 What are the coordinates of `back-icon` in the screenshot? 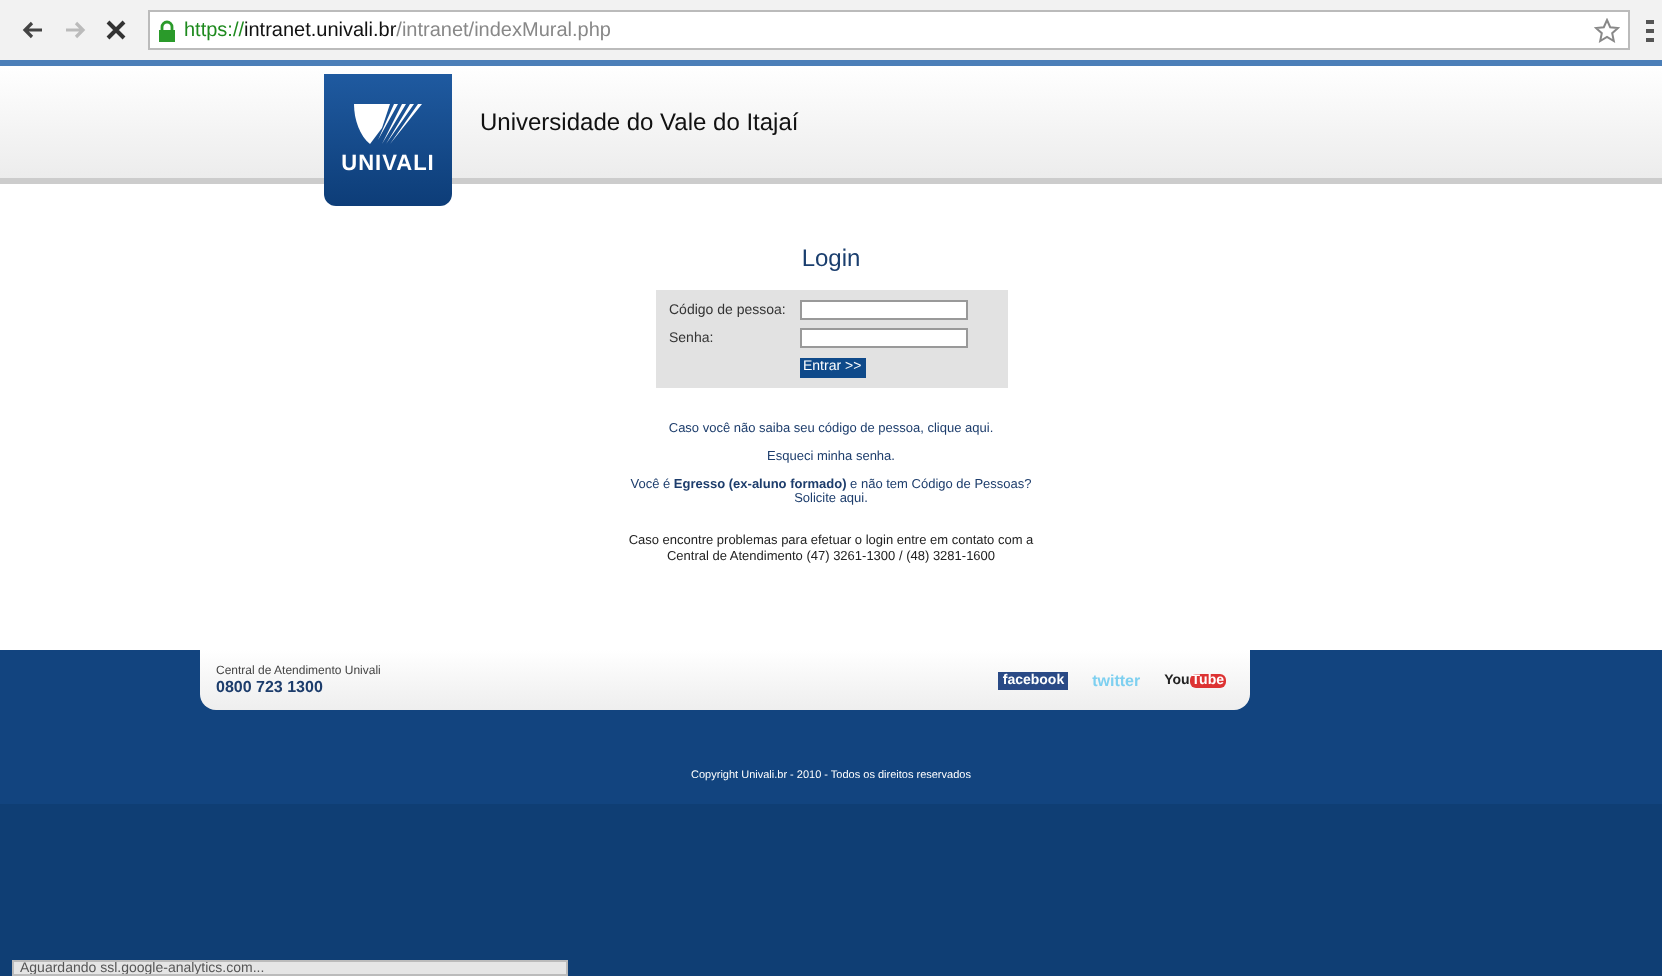 It's located at (33, 30).